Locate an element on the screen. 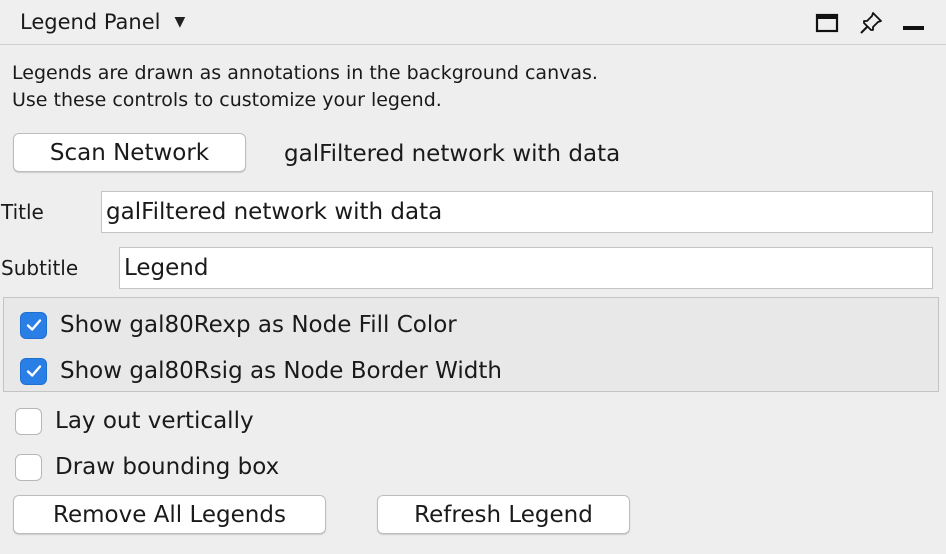 The height and width of the screenshot is (554, 946). scan-network-button: Scan Network is located at coordinates (129, 152).